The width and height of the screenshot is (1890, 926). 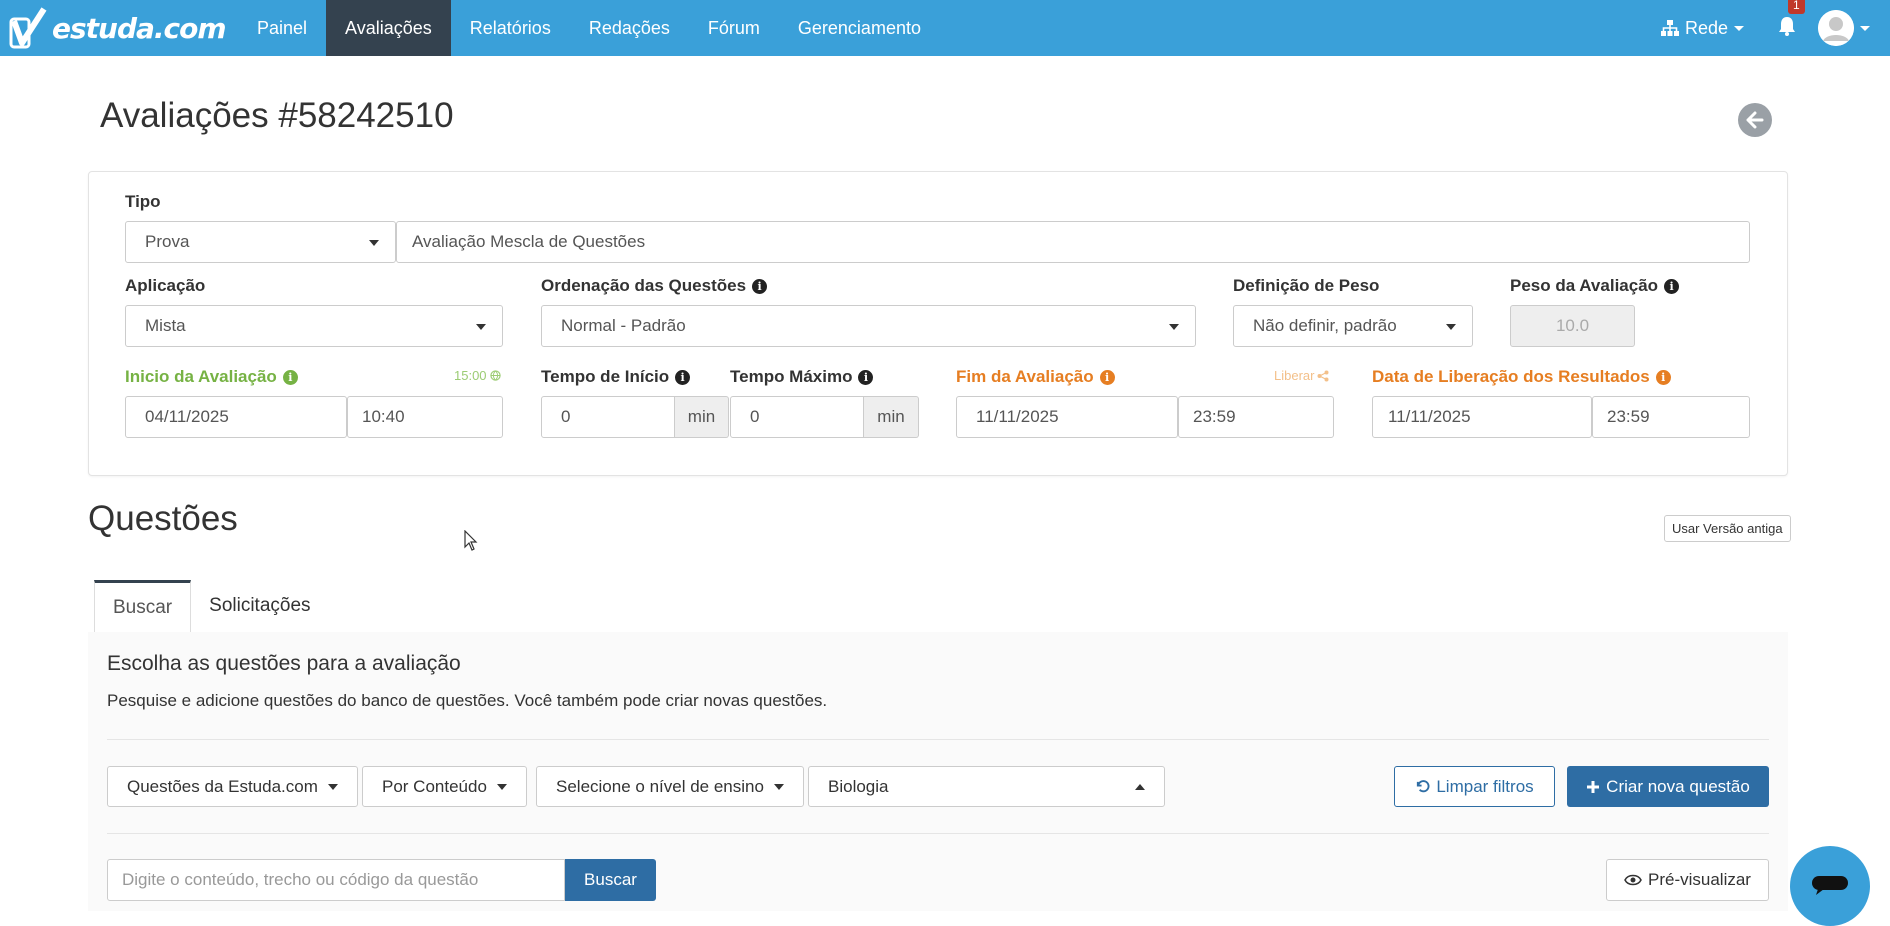 What do you see at coordinates (1678, 786) in the screenshot?
I see `create-question-label: Criar nova questão` at bounding box center [1678, 786].